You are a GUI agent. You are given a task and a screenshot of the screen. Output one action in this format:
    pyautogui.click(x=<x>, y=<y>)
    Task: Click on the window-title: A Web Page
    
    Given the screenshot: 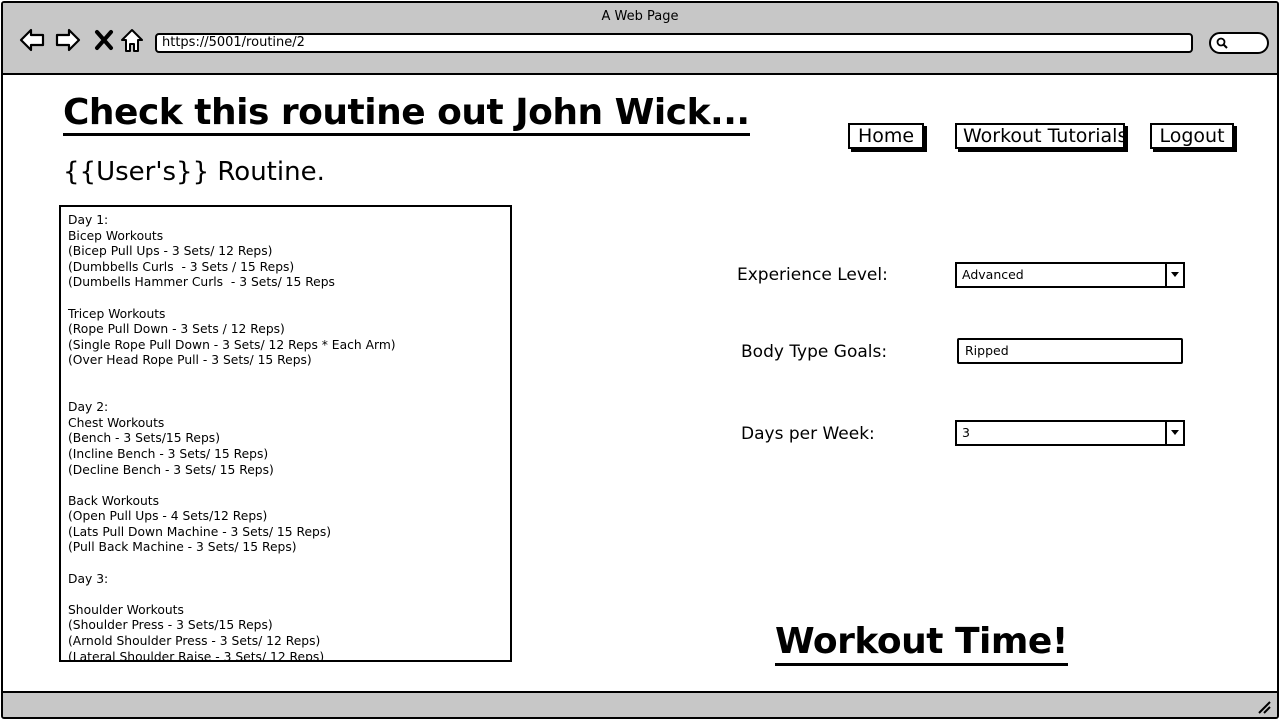 What is the action you would take?
    pyautogui.click(x=640, y=16)
    